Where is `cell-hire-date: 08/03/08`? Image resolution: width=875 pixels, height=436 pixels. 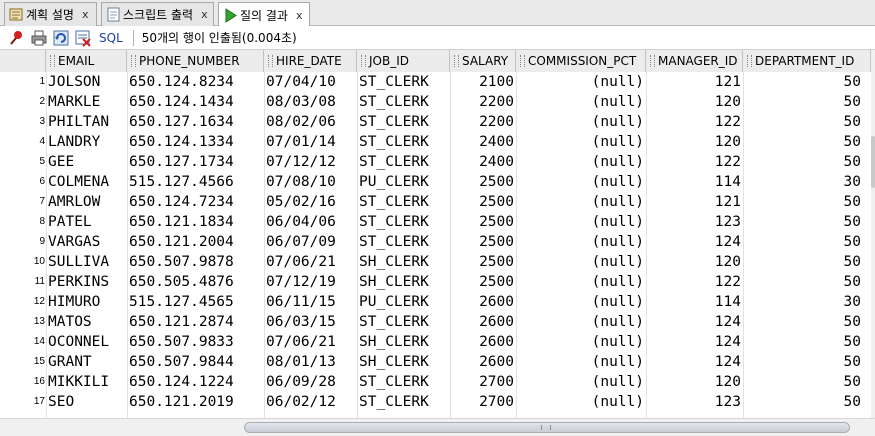
cell-hire-date: 08/03/08 is located at coordinates (310, 102).